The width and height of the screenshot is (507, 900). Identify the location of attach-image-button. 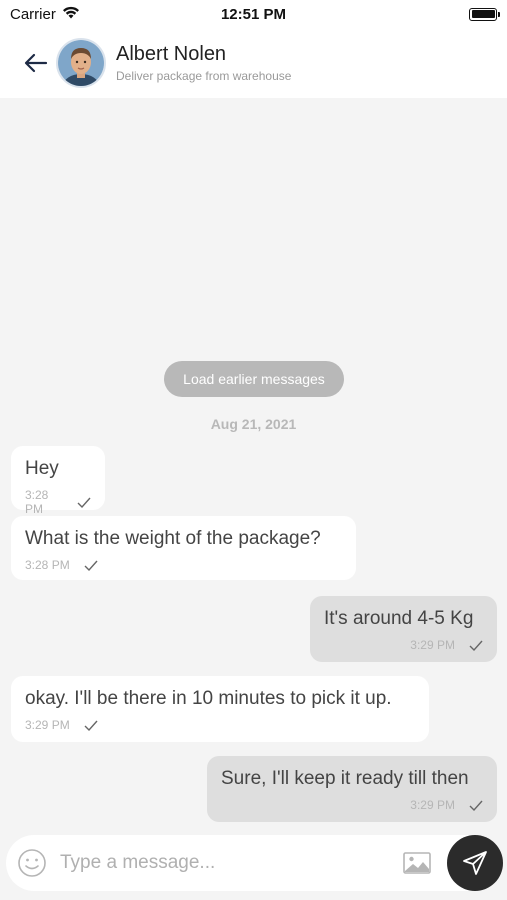
(417, 863).